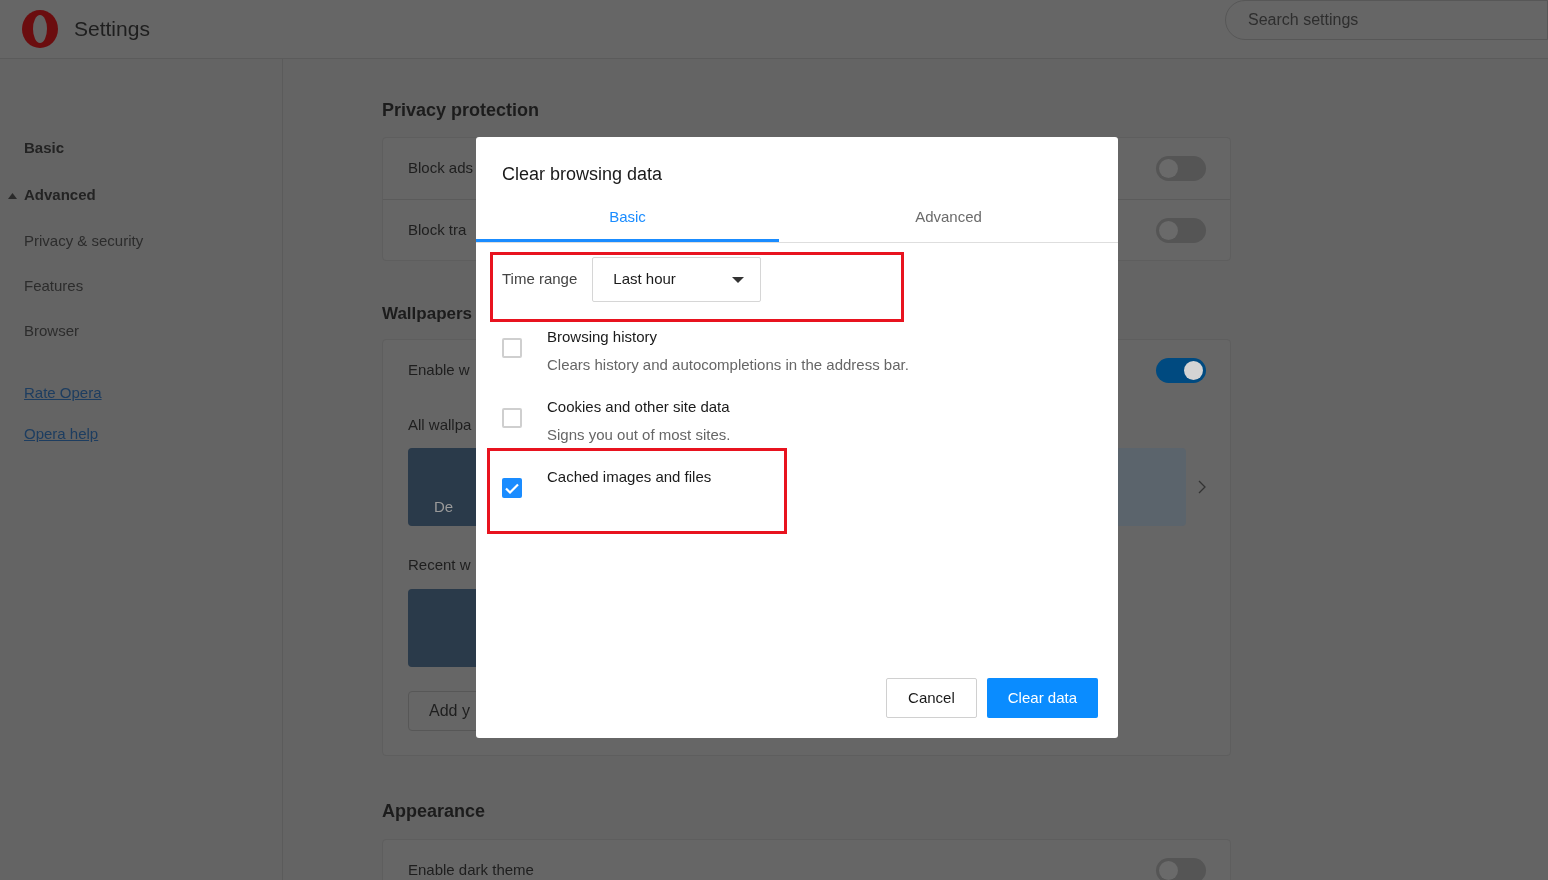 The height and width of the screenshot is (880, 1548). What do you see at coordinates (51, 331) in the screenshot?
I see `sidebar-item: Browser` at bounding box center [51, 331].